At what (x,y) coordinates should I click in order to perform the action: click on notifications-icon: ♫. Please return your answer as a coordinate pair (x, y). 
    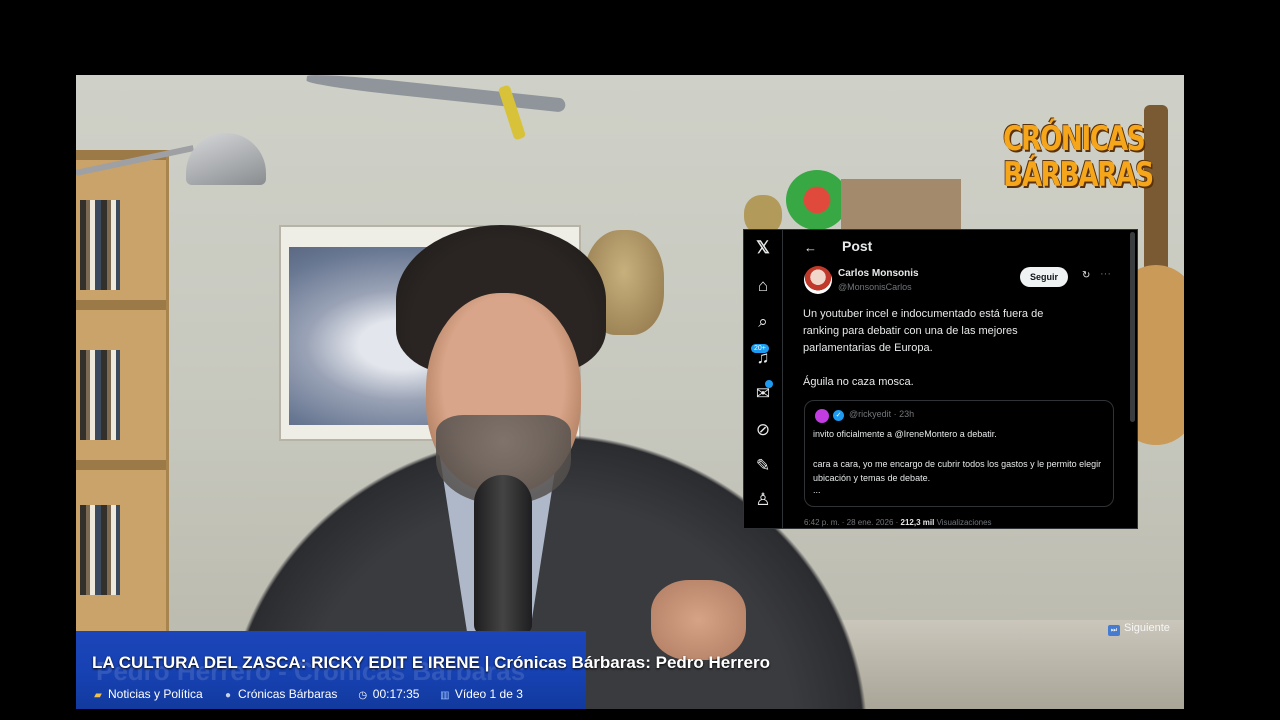
    Looking at the image, I should click on (763, 357).